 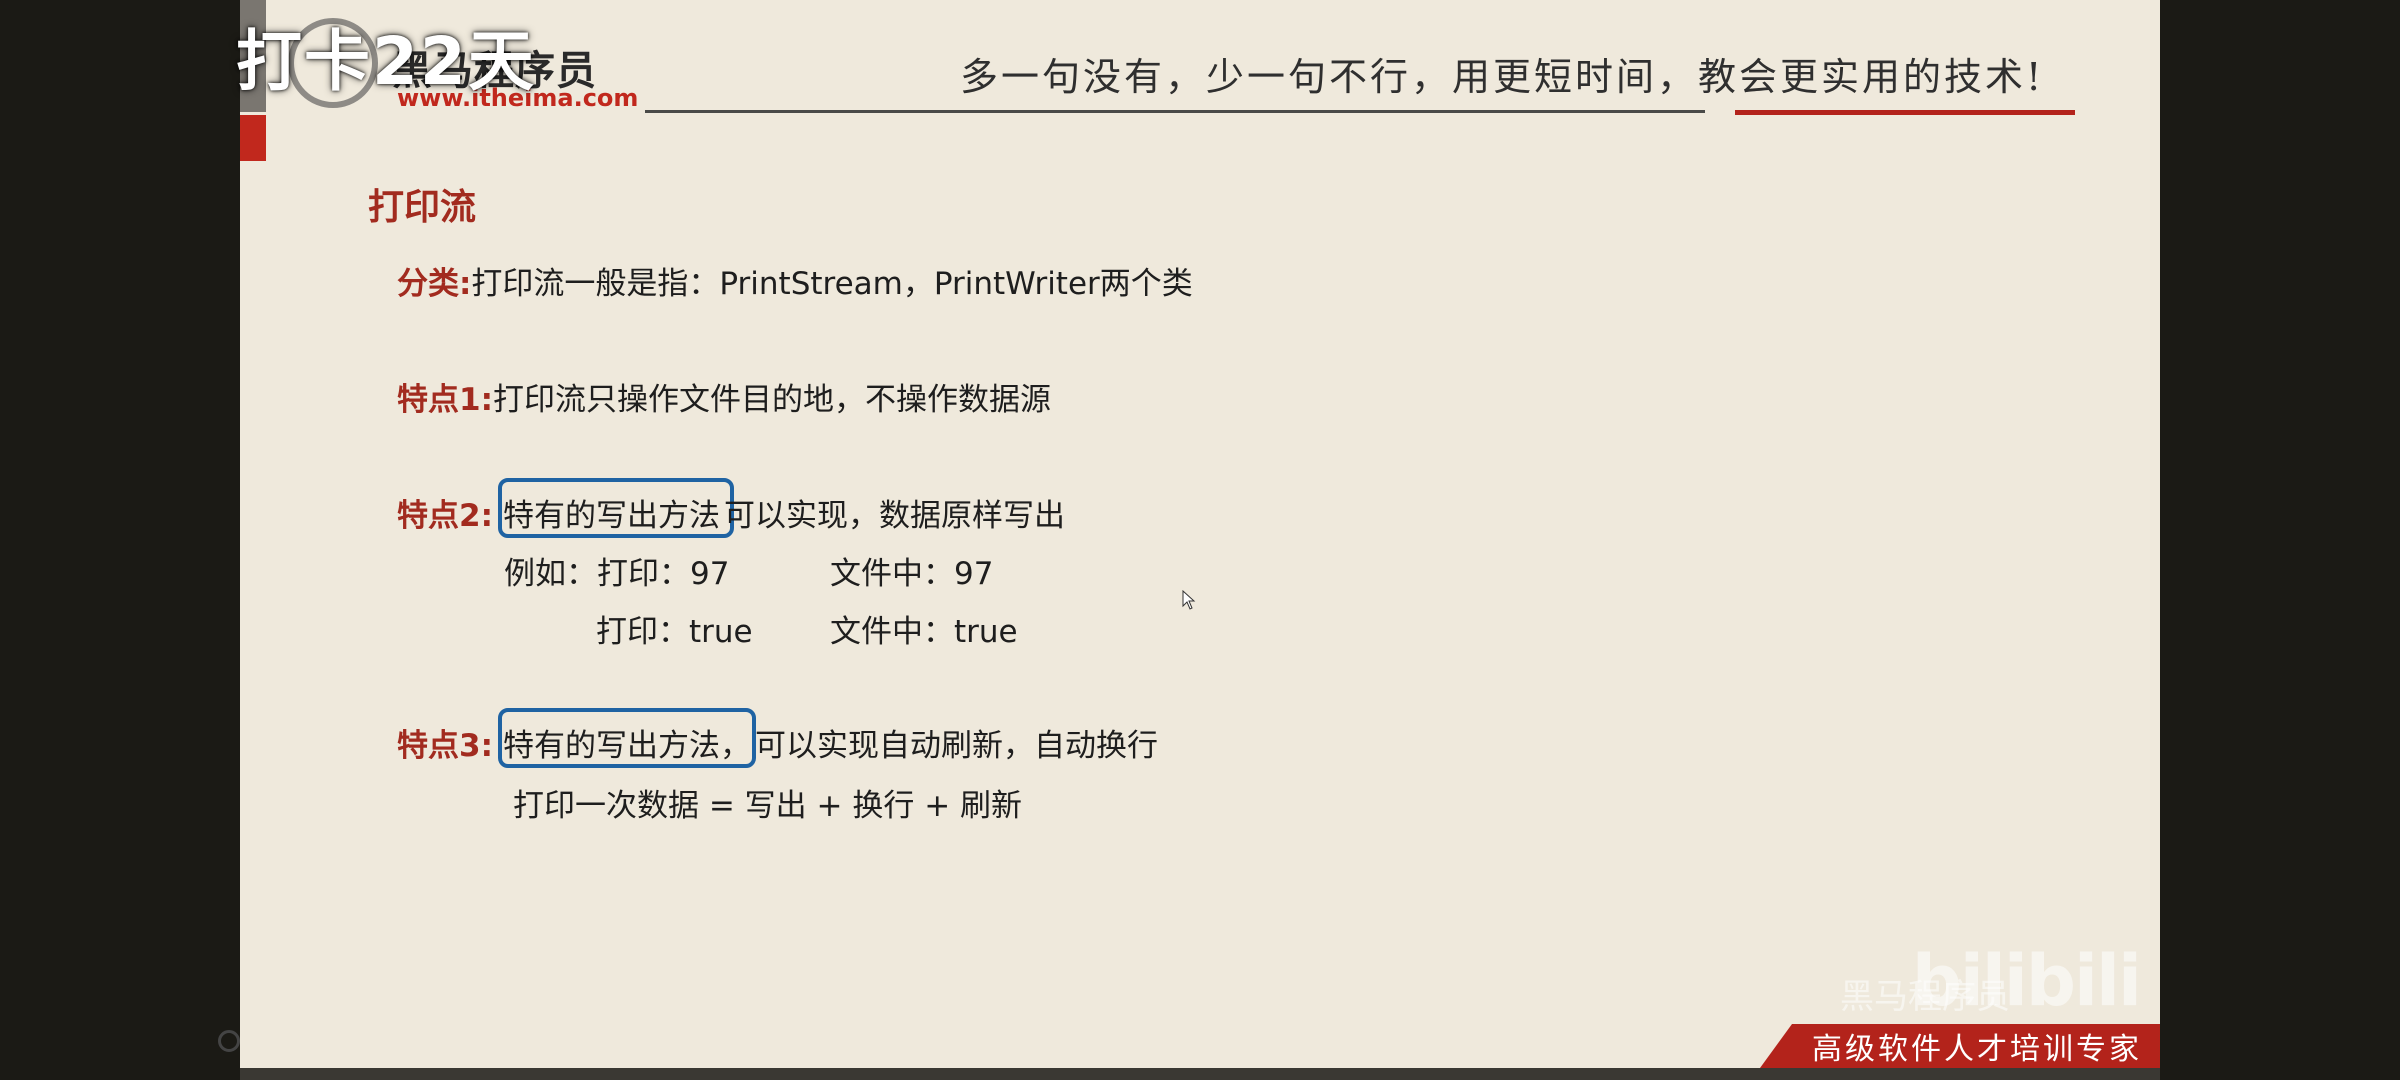 What do you see at coordinates (912, 574) in the screenshot?
I see `feature2-example-file1: 文件中：97` at bounding box center [912, 574].